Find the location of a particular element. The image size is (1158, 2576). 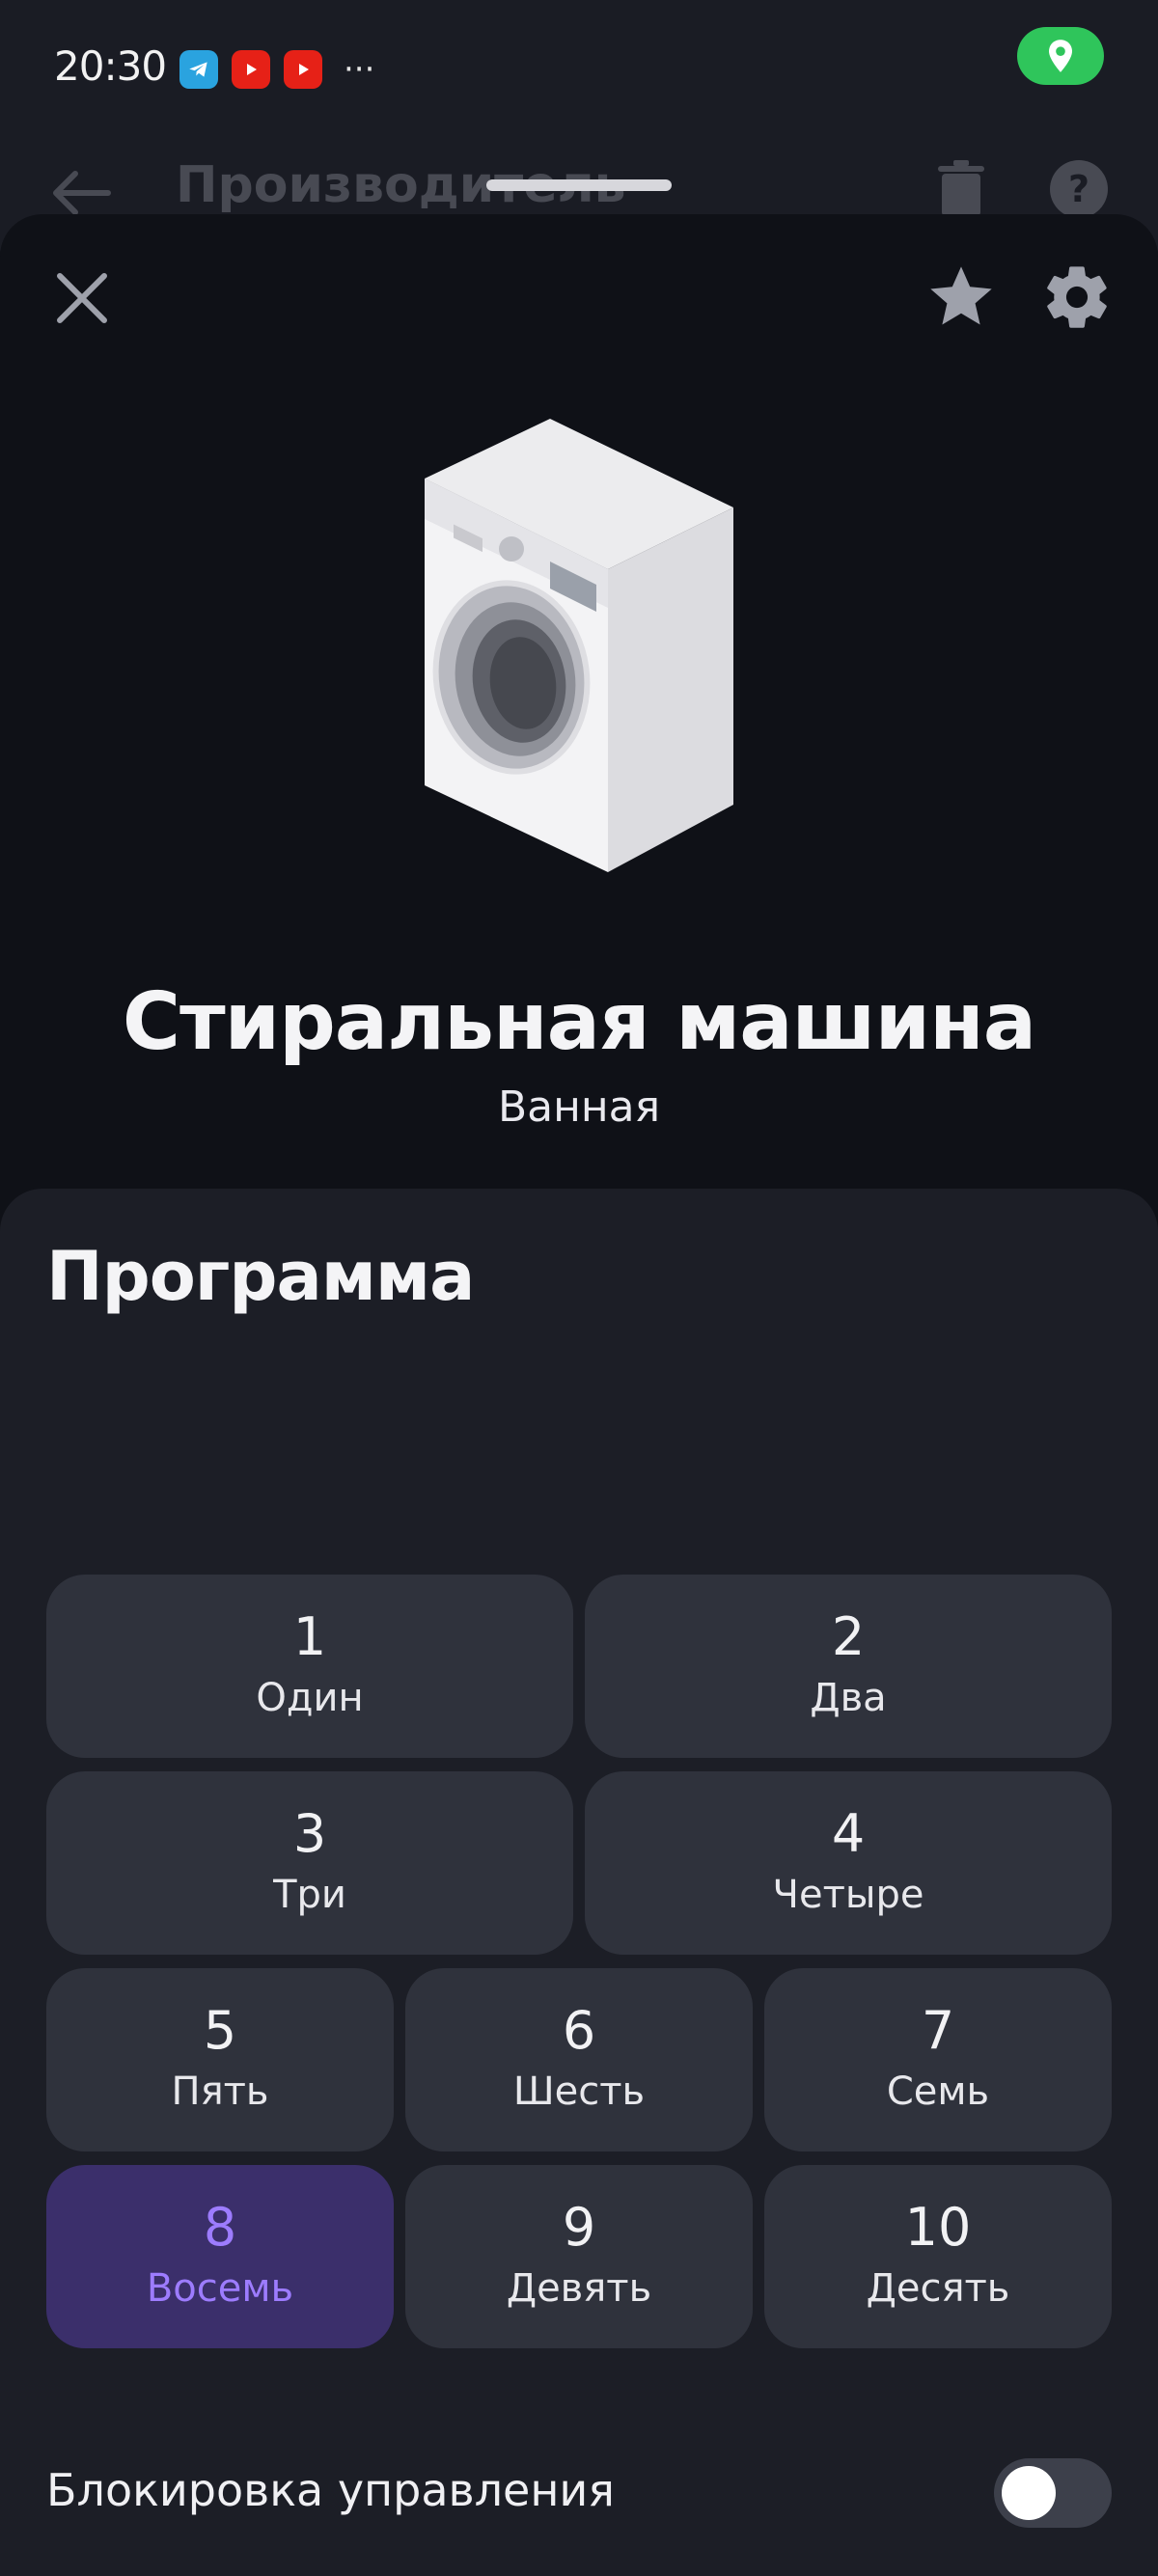

program-number: 7 is located at coordinates (938, 2031).